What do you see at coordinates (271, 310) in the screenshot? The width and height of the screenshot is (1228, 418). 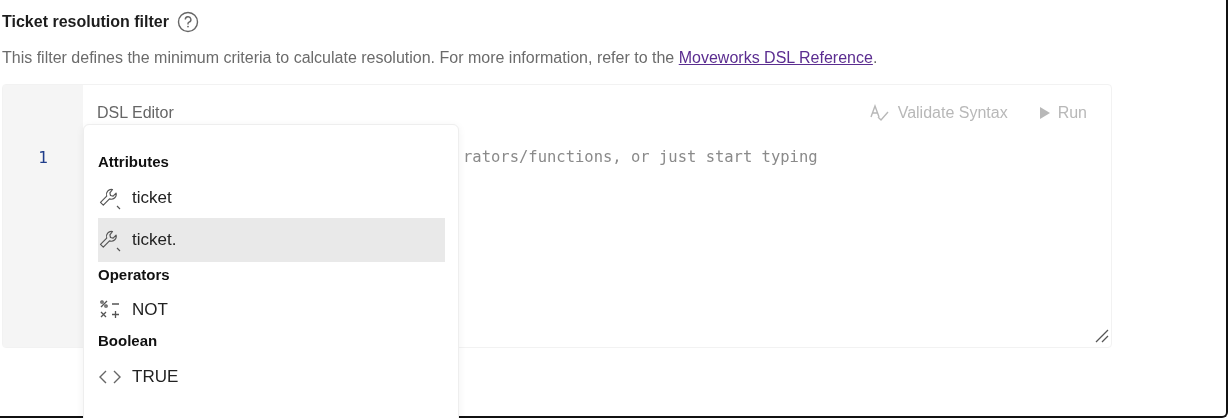 I see `suggestion-item: NOT` at bounding box center [271, 310].